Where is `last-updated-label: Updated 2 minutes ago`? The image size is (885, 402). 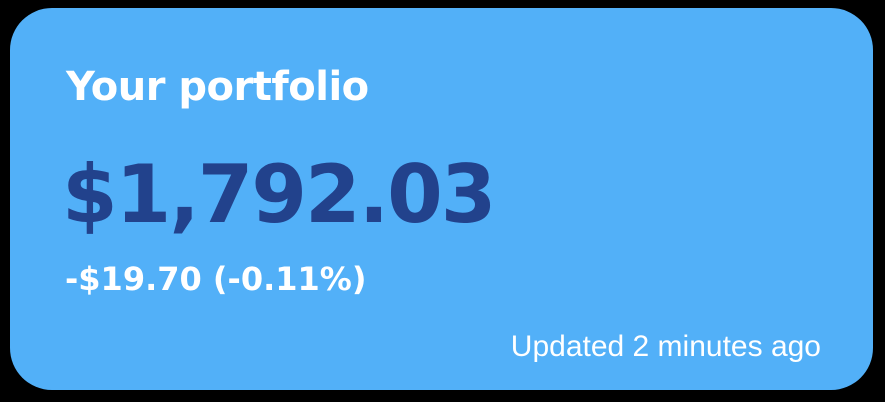
last-updated-label: Updated 2 minutes ago is located at coordinates (665, 346).